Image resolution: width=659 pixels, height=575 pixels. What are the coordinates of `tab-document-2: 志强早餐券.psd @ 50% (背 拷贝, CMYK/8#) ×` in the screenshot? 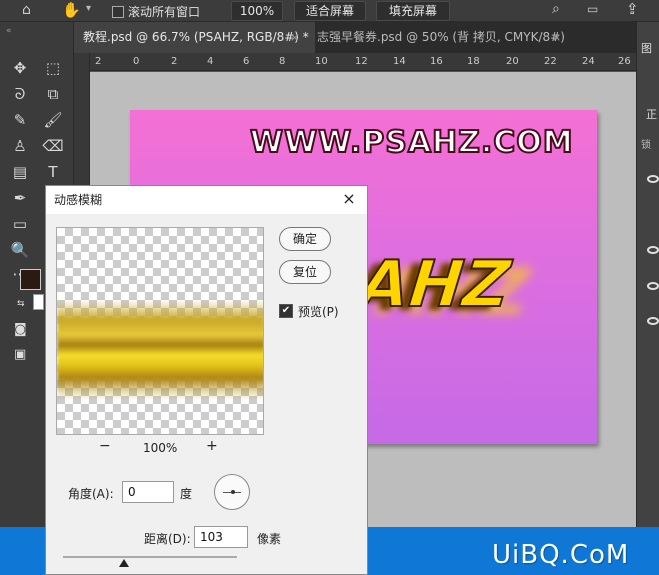 It's located at (441, 37).